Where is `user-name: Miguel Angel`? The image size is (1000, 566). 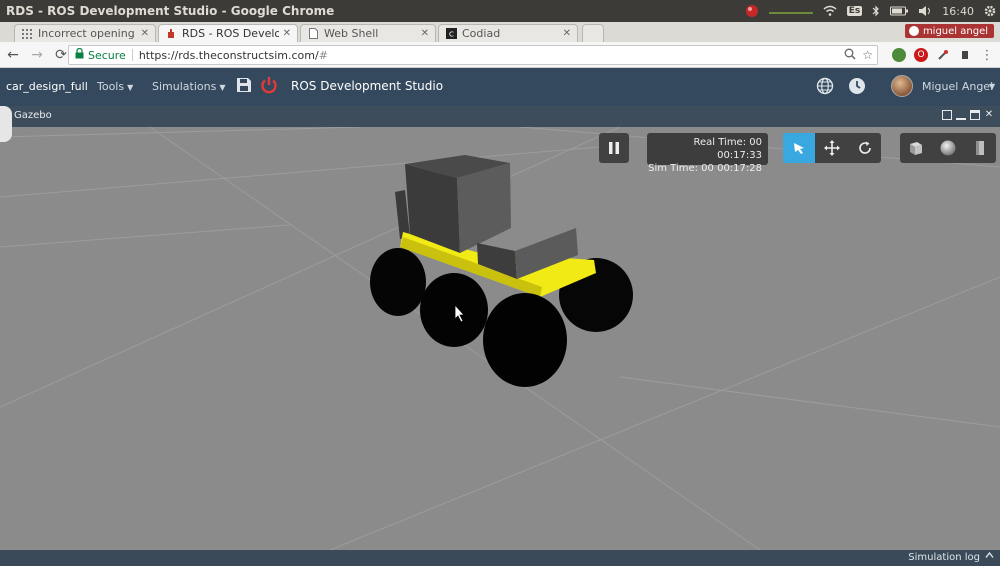 user-name: Miguel Angel is located at coordinates (957, 86).